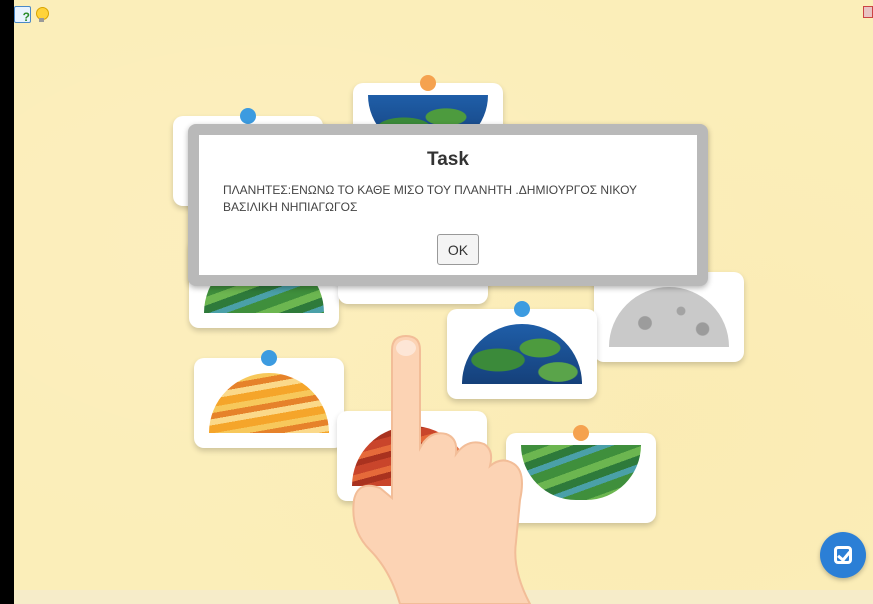 The width and height of the screenshot is (873, 604). What do you see at coordinates (32, 15) in the screenshot?
I see `top-toolbar` at bounding box center [32, 15].